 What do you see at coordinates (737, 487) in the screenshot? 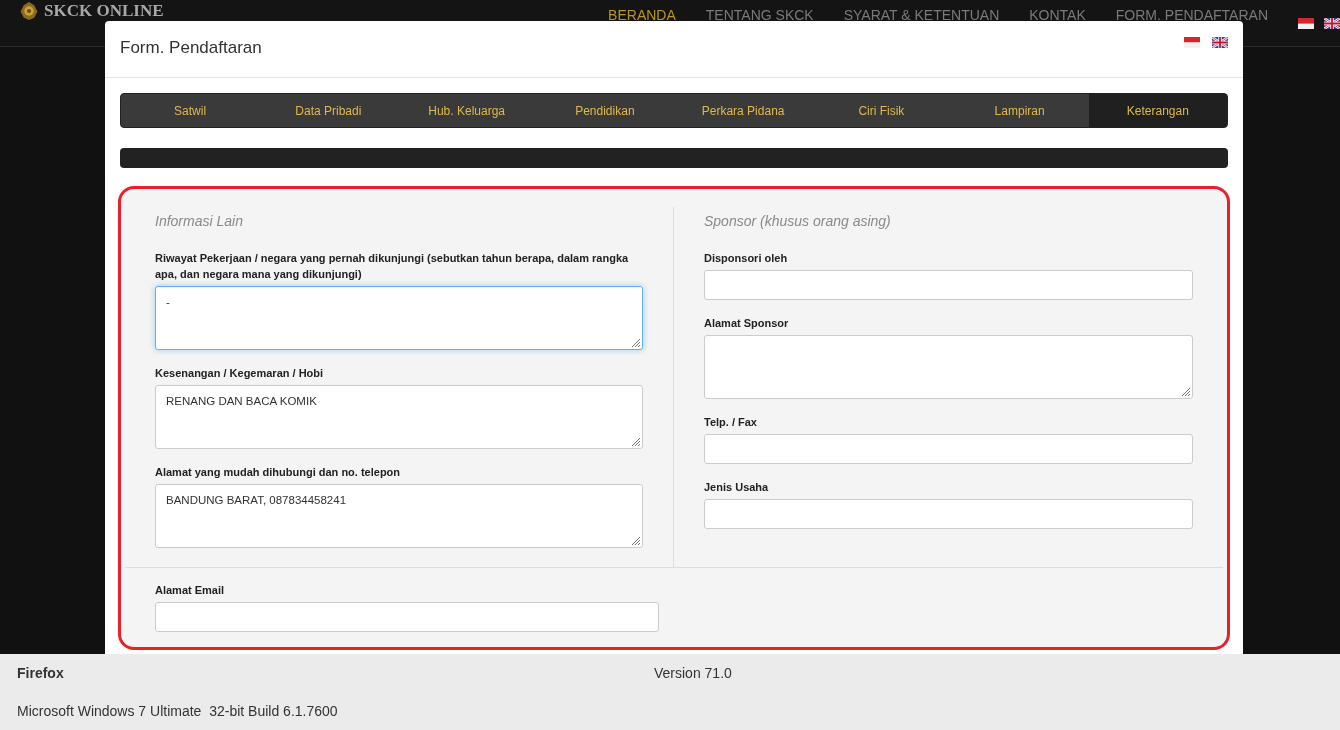
I see `field-label: Jenis Usaha` at bounding box center [737, 487].